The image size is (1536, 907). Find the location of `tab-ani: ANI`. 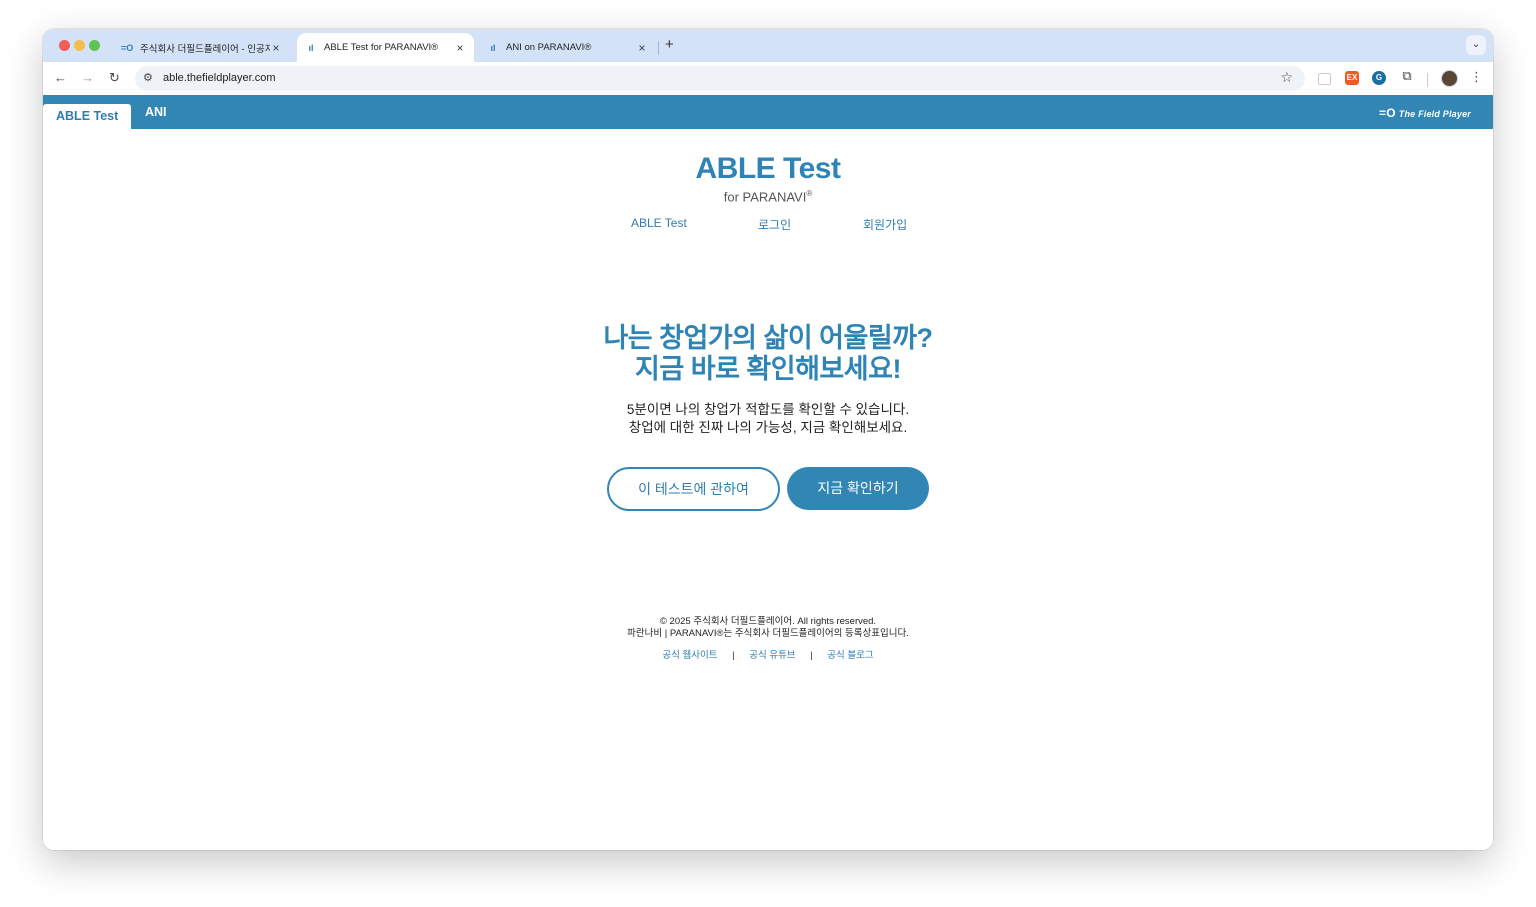

tab-ani: ANI is located at coordinates (156, 112).